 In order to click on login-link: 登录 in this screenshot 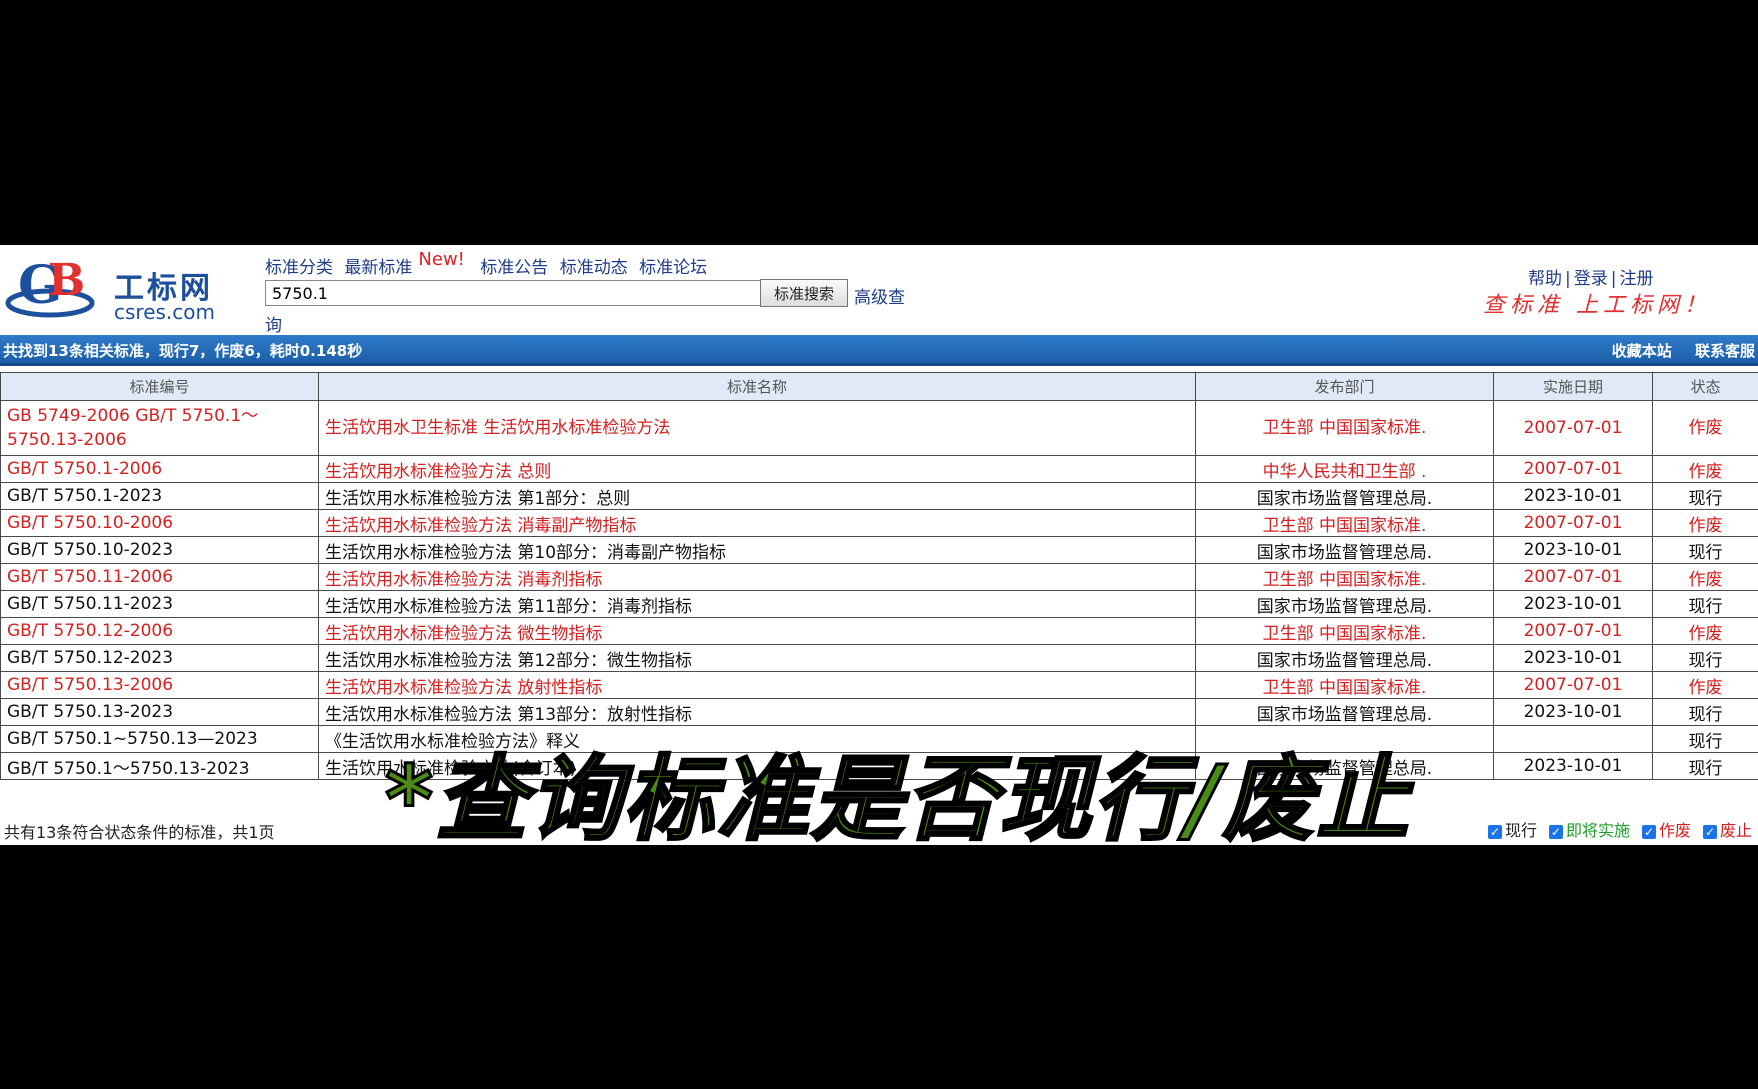, I will do `click(1591, 279)`.